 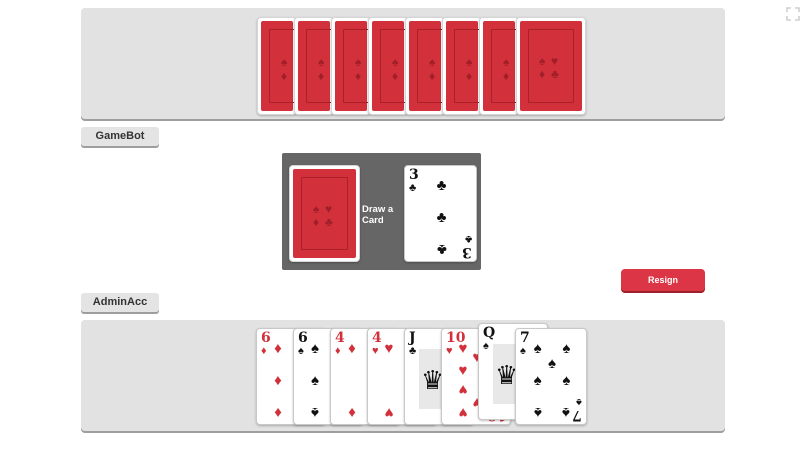 I want to click on discard-pile-card: 3 ♣ ♣ ♣ ♣ 3 ♣, so click(x=440, y=213).